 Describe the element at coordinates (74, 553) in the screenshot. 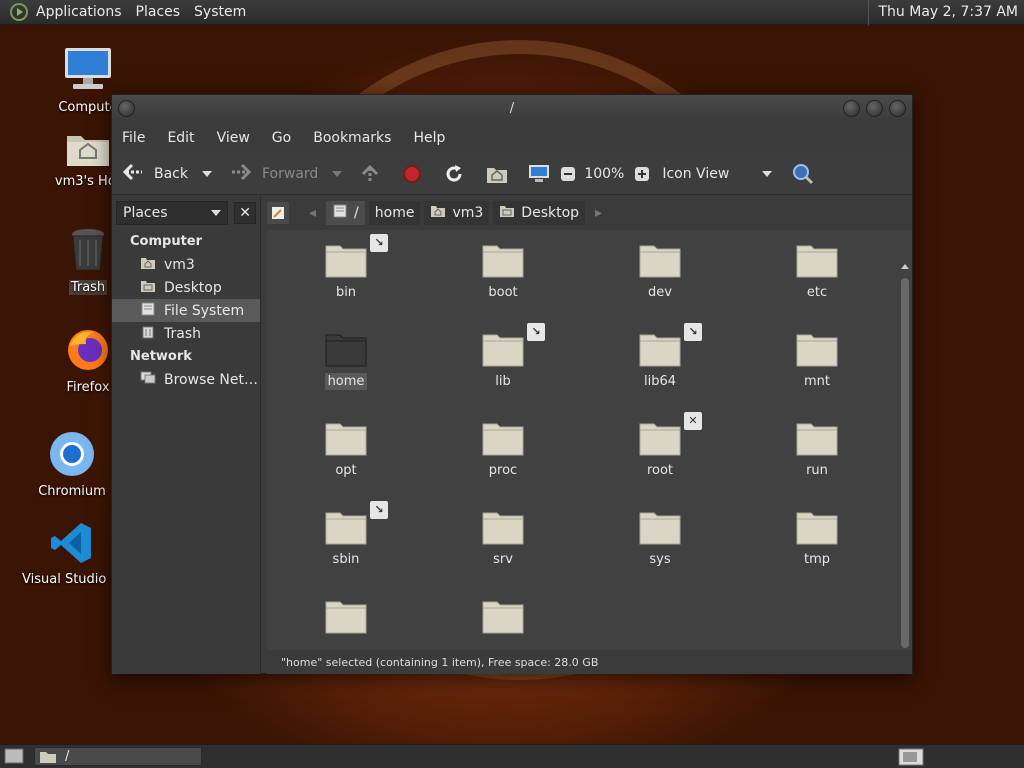

I see `desktop-icon-vscode: Visual Studio Co` at that location.